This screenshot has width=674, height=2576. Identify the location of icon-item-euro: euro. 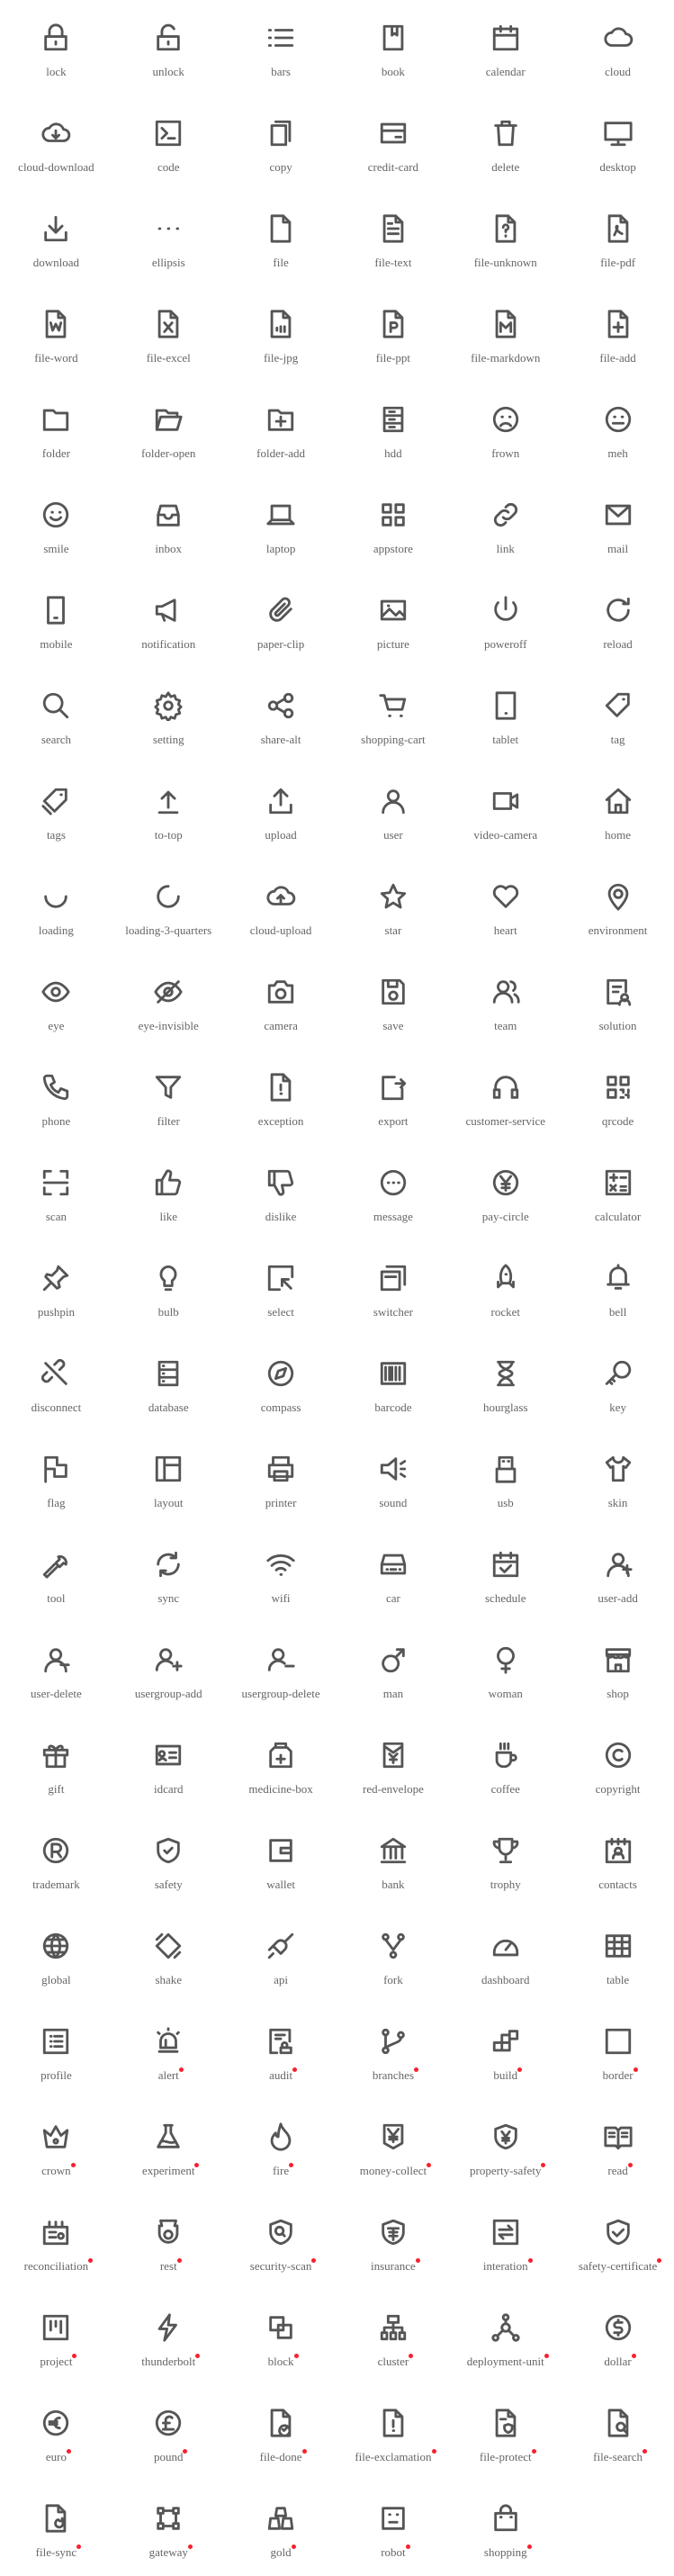
(56, 2433).